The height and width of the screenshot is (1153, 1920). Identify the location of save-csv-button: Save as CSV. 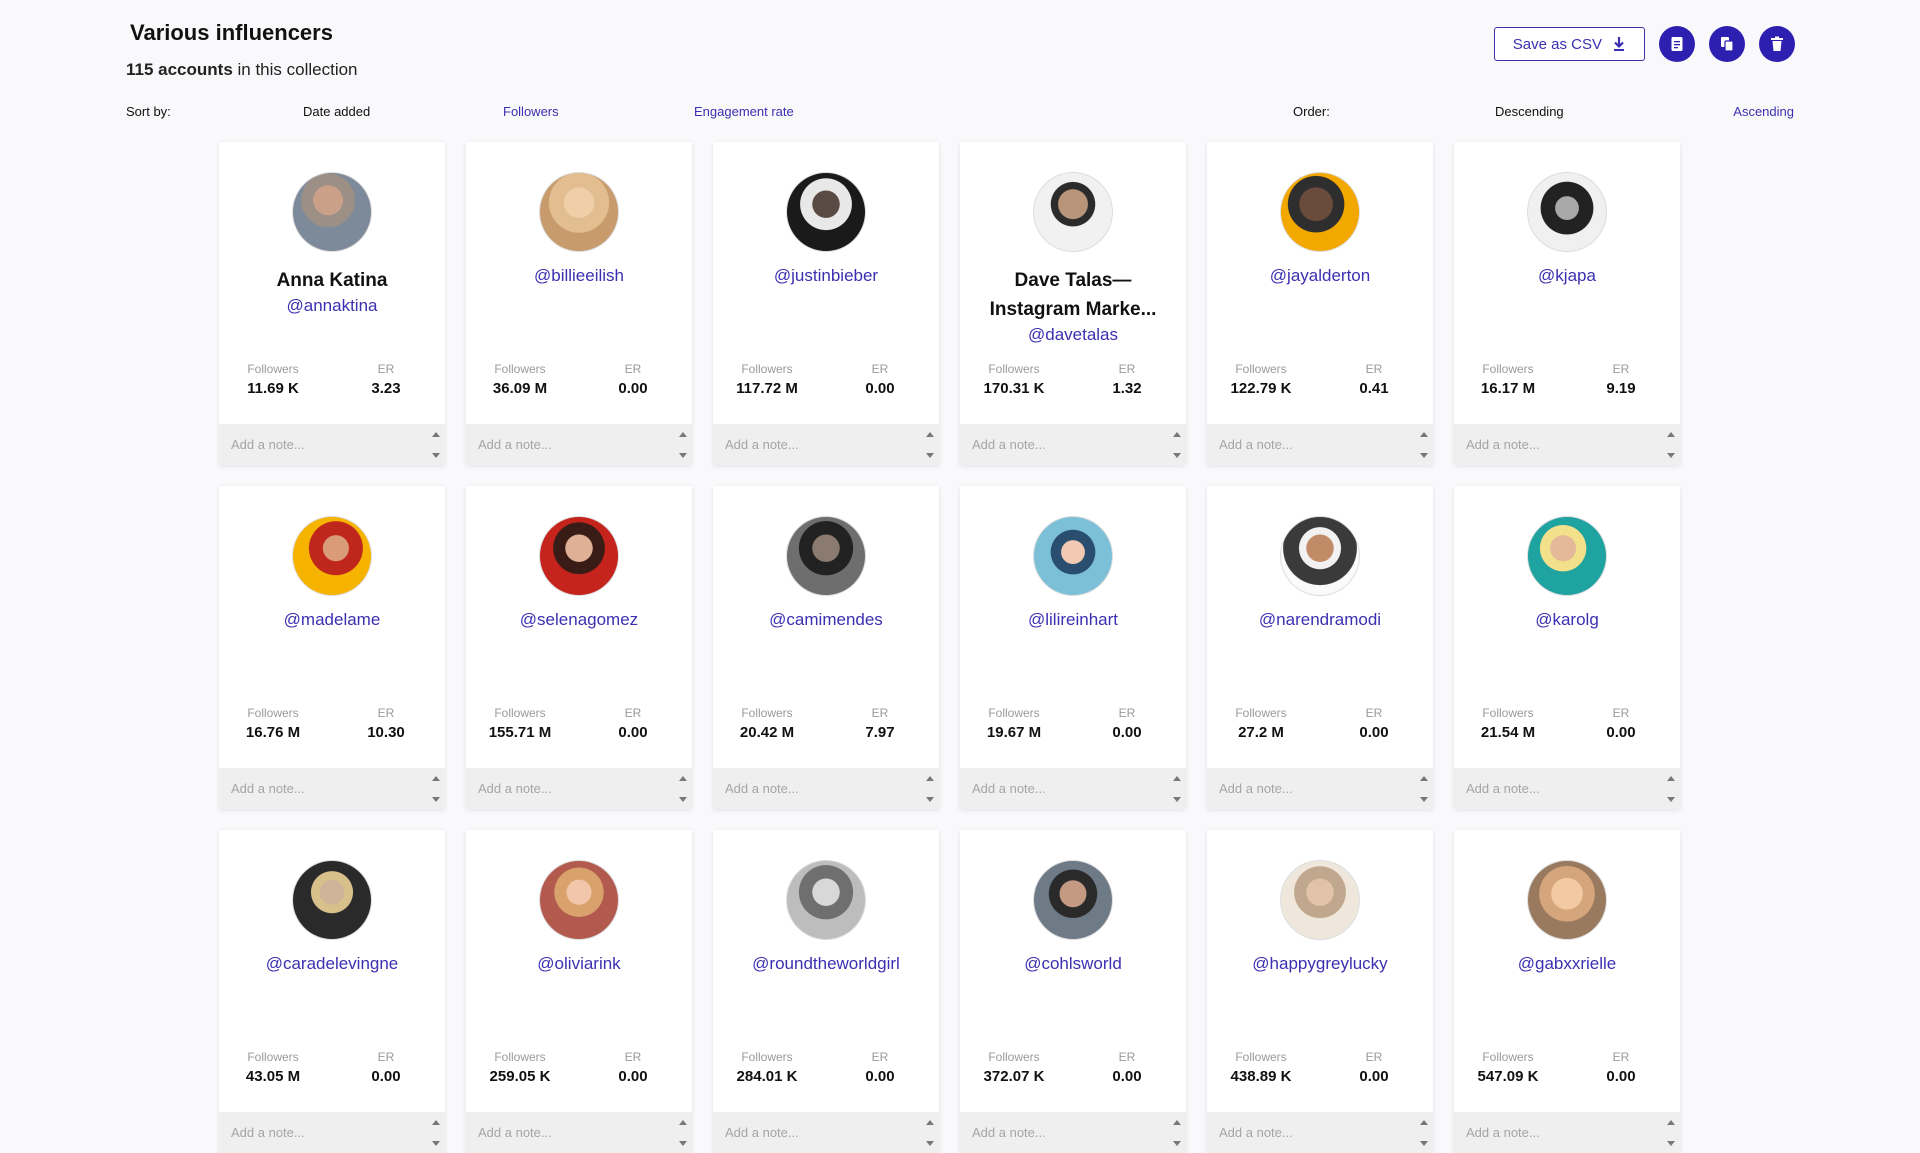
(1569, 44).